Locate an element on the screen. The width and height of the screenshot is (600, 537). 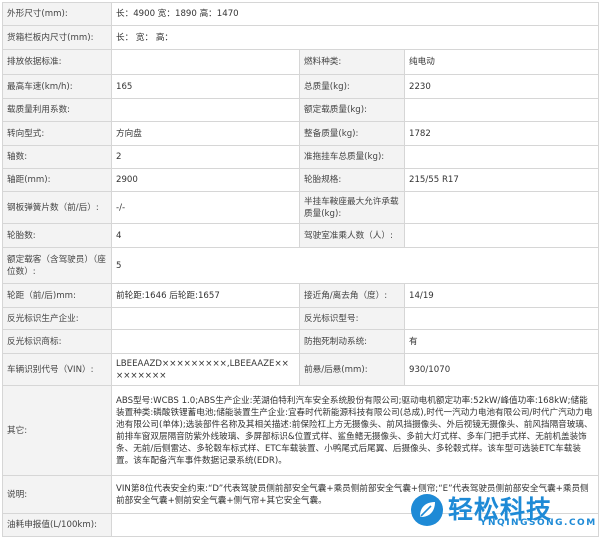
label-wheelbase: 轴距(mm): is located at coordinates (57, 180).